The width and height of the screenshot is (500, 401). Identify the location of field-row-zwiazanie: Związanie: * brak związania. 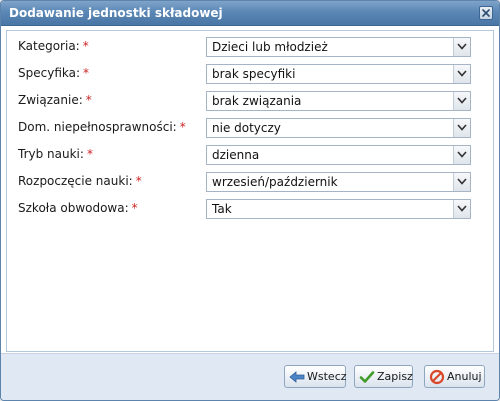
(250, 101).